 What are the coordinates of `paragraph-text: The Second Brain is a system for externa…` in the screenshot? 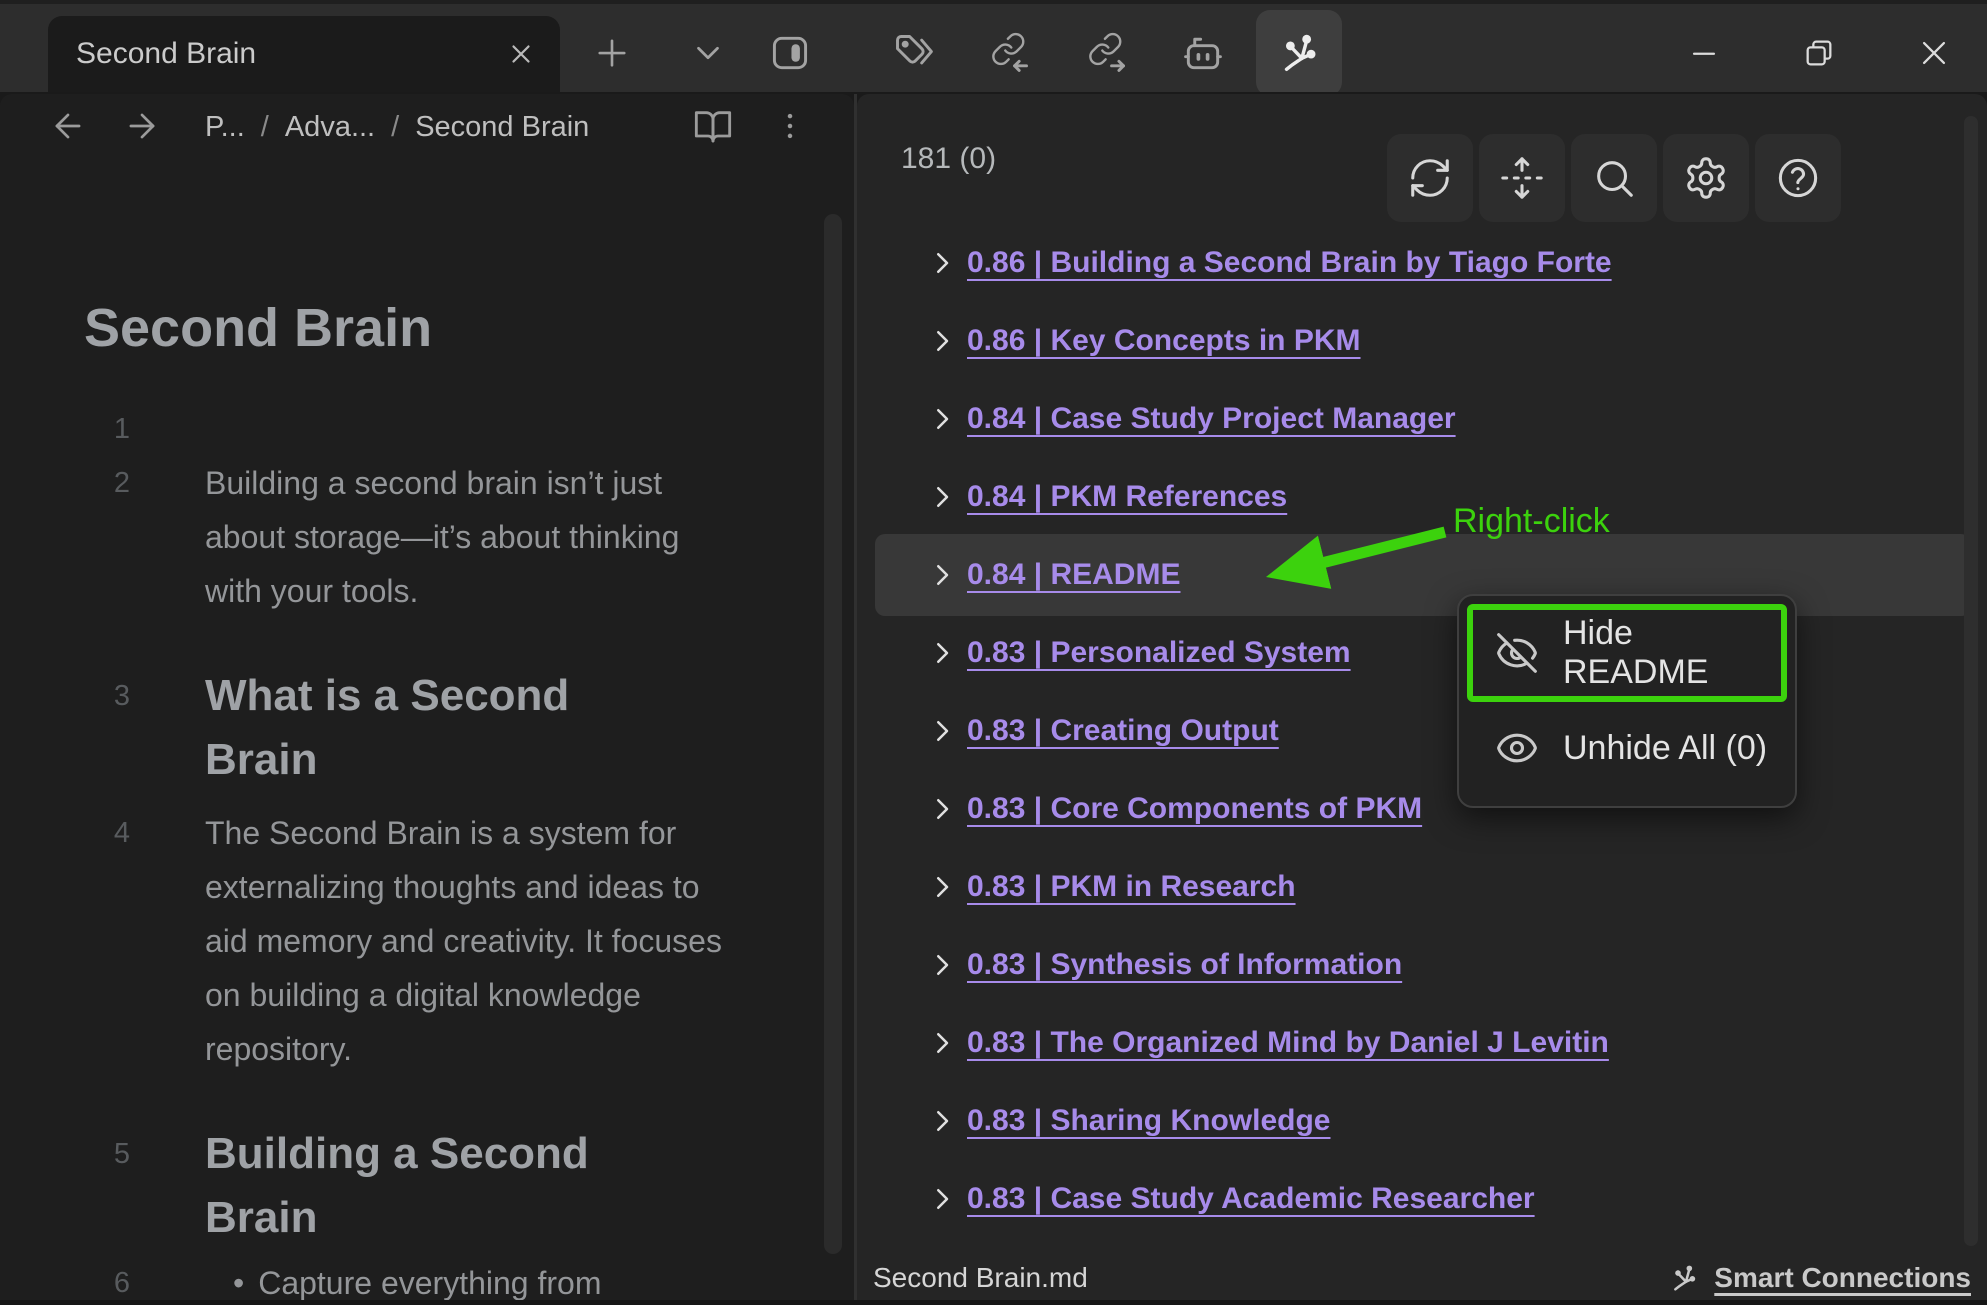 It's located at (465, 941).